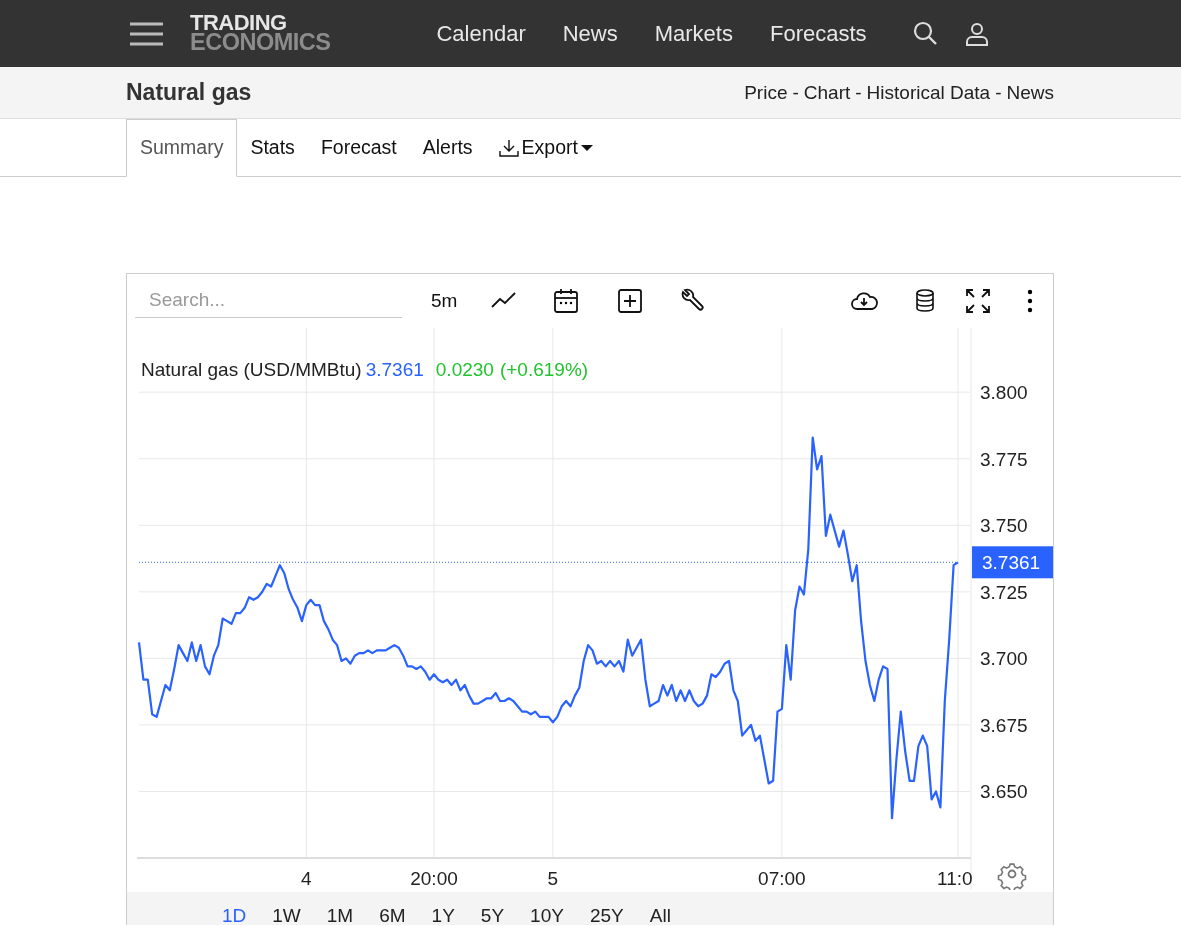 This screenshot has height=926, width=1181. What do you see at coordinates (586, 147) in the screenshot?
I see `caret-icon` at bounding box center [586, 147].